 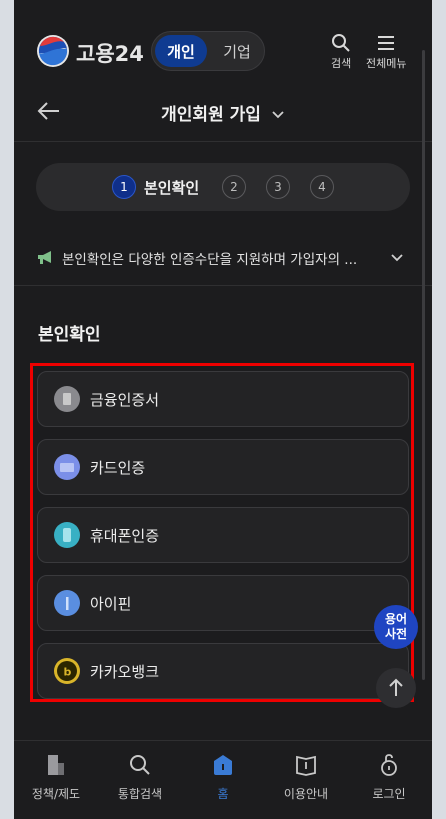 I want to click on nav-label: 홈, so click(x=223, y=794).